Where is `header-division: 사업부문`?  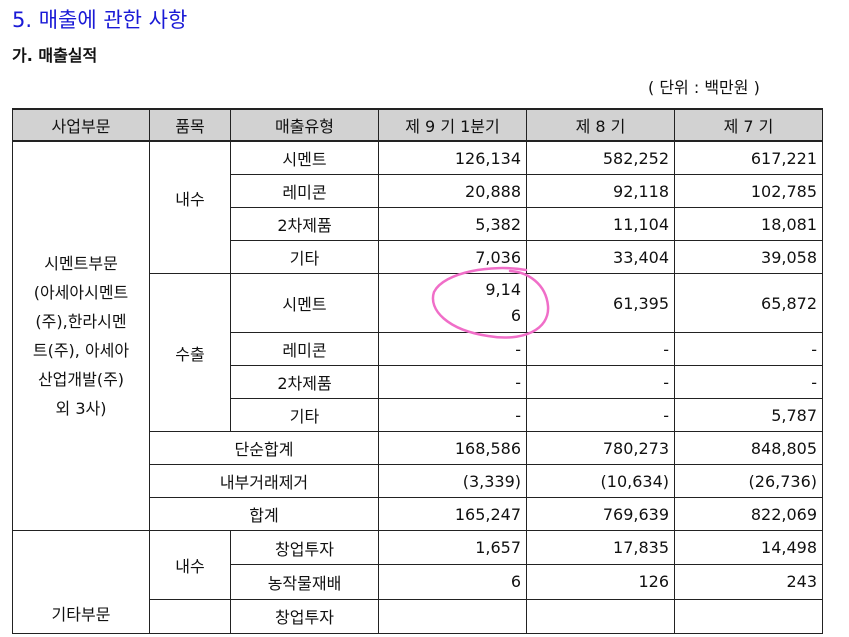
header-division: 사업부문 is located at coordinates (81, 125).